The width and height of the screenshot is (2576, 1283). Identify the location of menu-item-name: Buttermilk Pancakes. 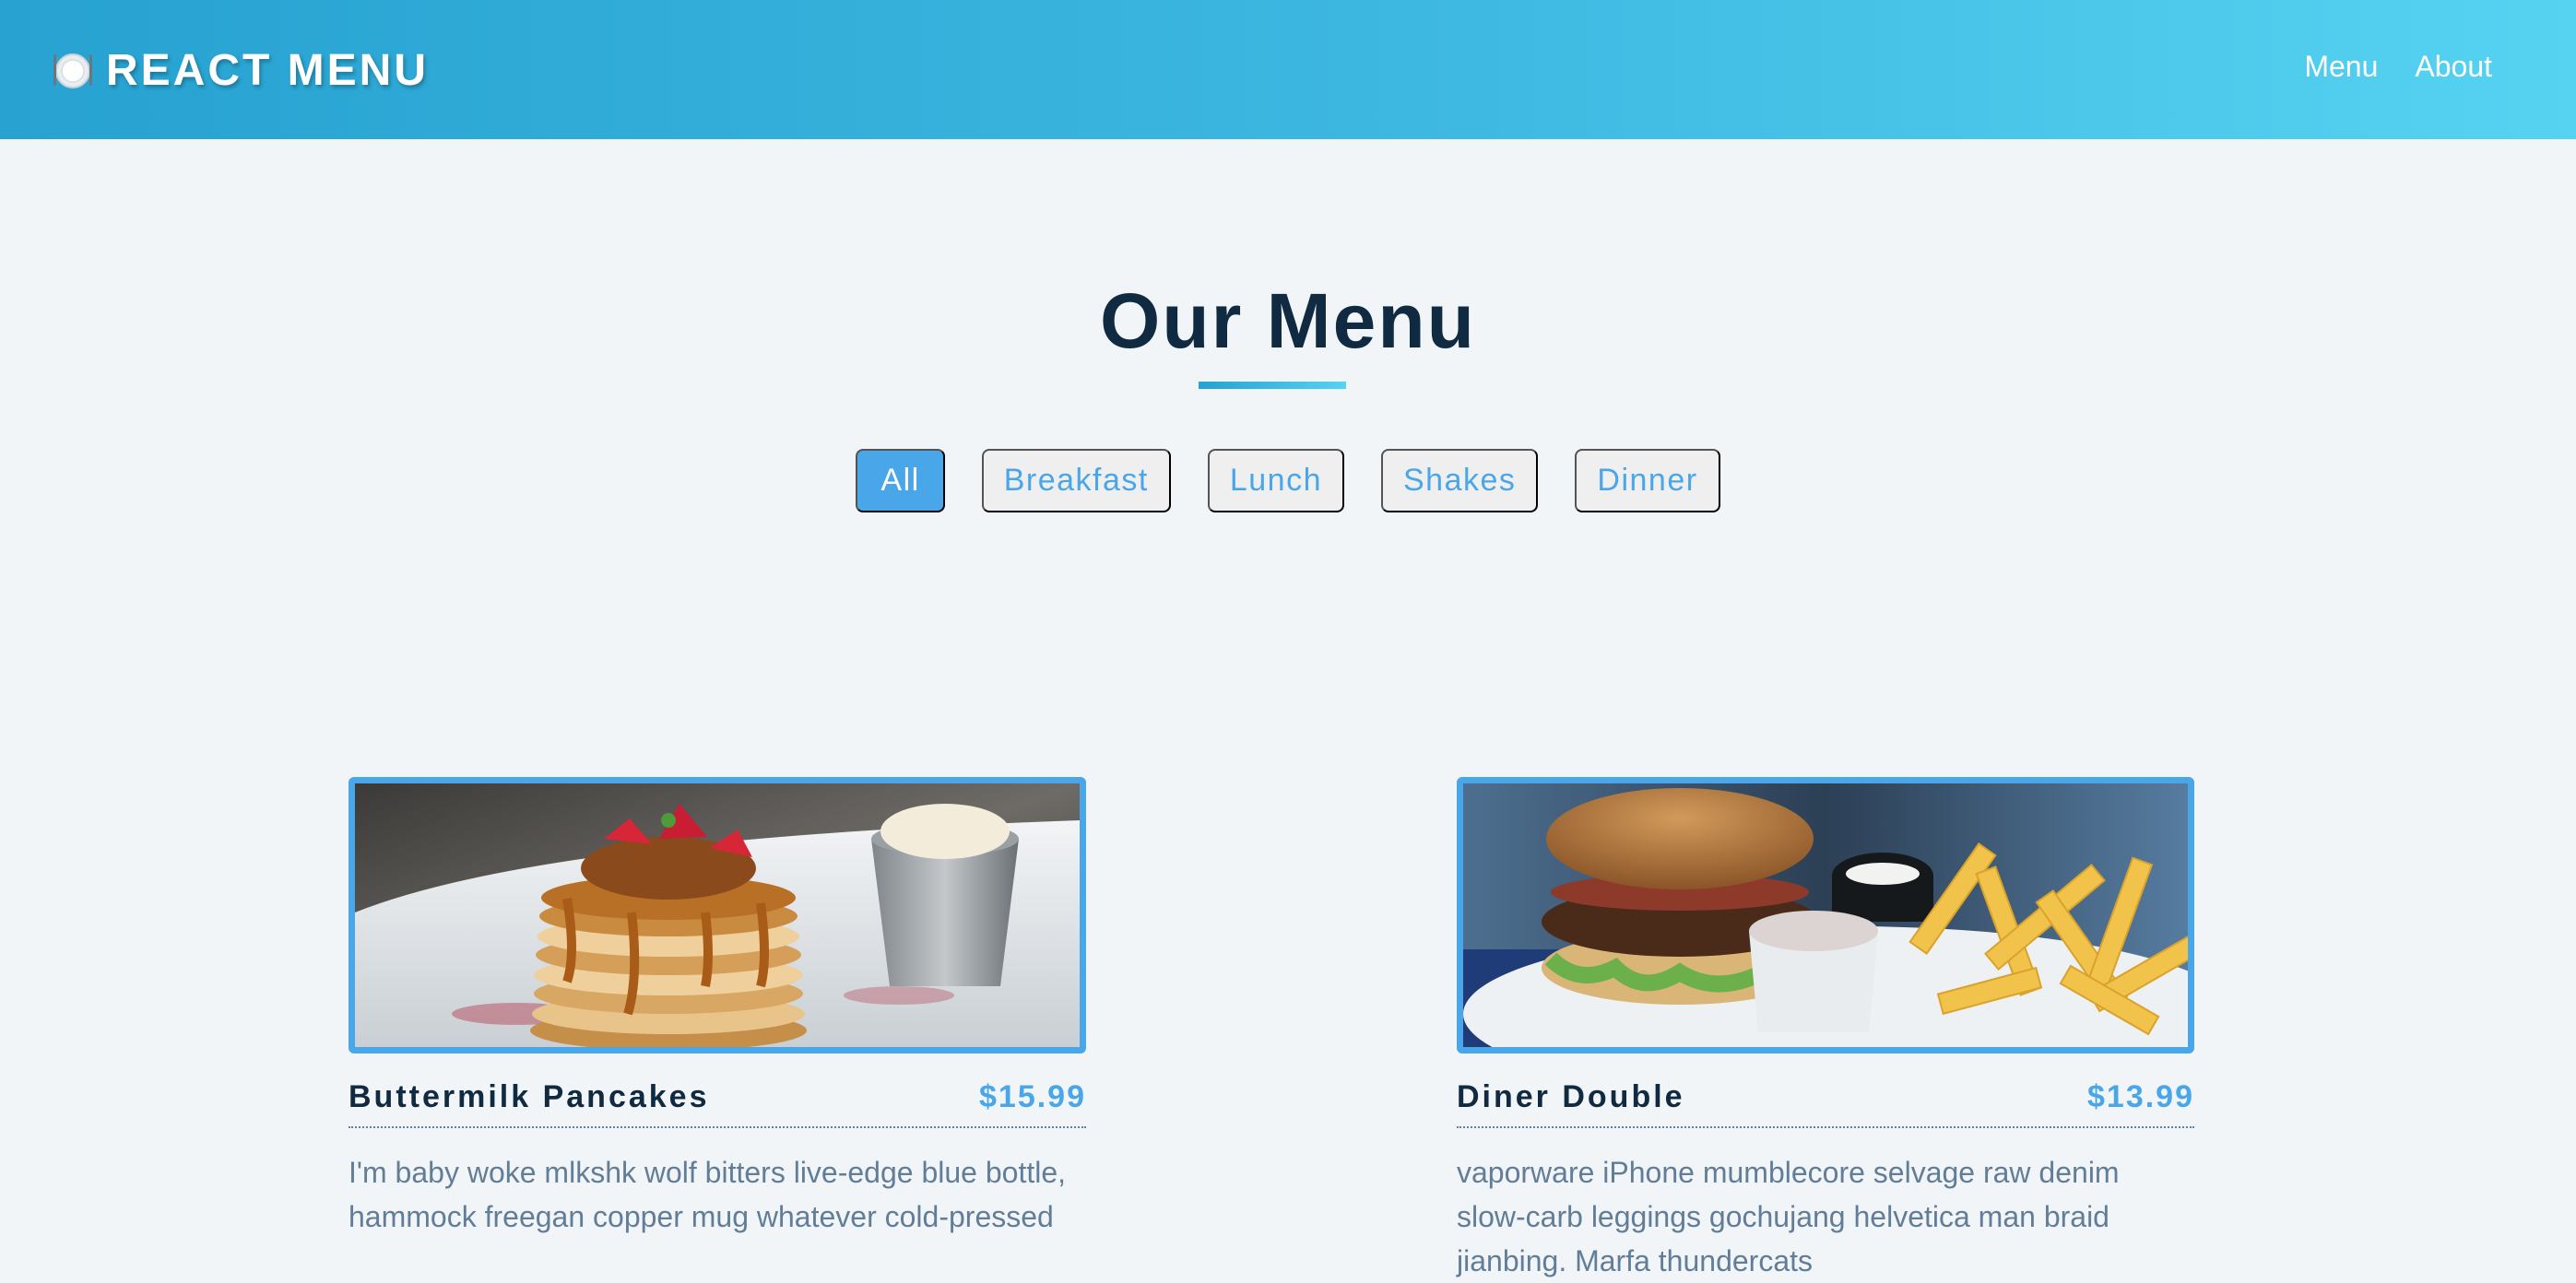
(529, 1096).